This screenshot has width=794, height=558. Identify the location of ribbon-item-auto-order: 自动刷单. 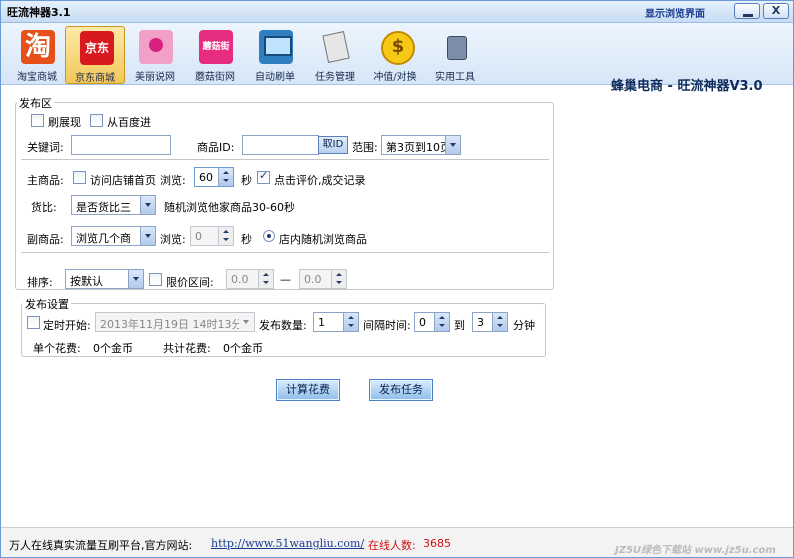
(275, 55).